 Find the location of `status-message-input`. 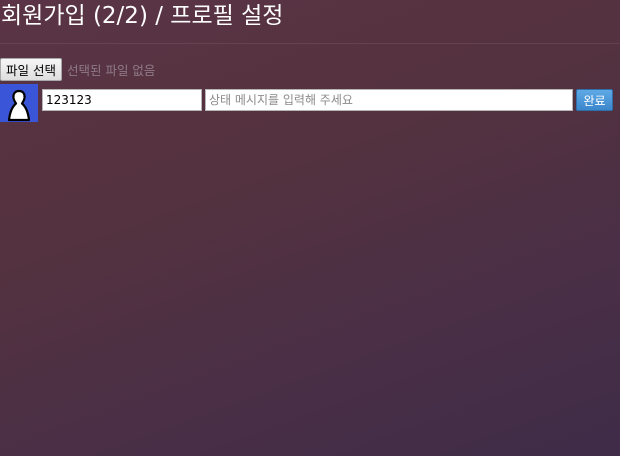

status-message-input is located at coordinates (389, 100).